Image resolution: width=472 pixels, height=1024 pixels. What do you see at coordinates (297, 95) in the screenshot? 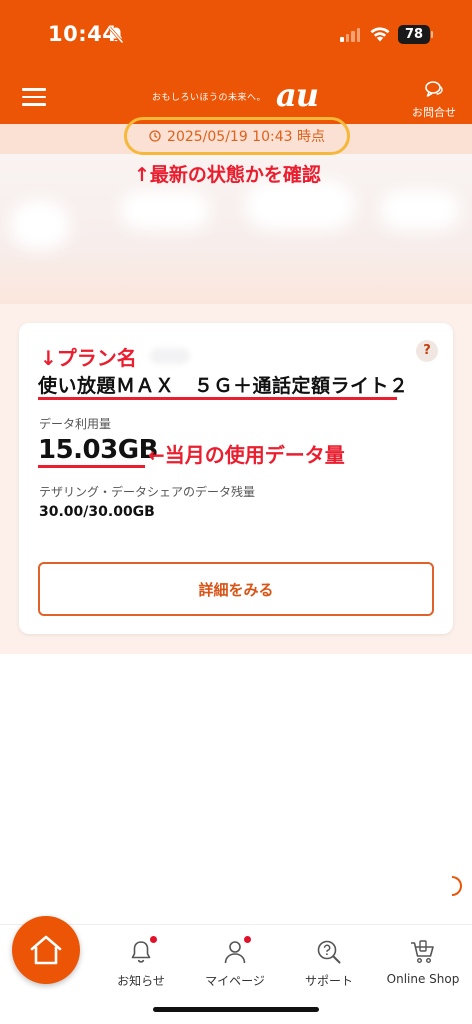
I see `au-logo: au` at bounding box center [297, 95].